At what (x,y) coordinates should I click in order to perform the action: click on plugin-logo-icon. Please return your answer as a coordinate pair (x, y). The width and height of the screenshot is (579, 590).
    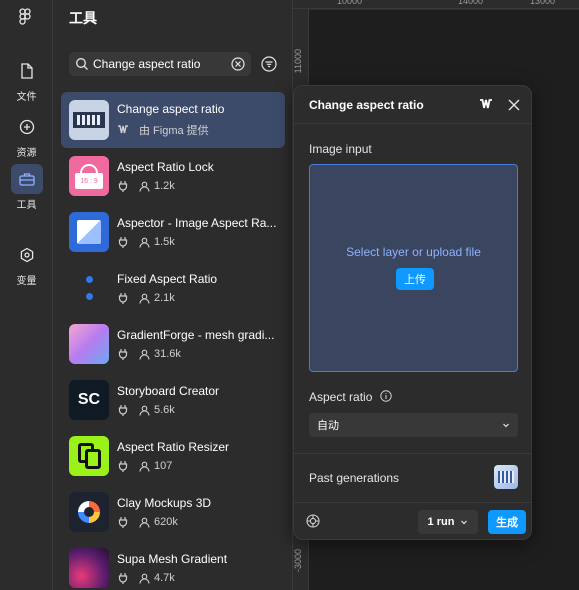
    Looking at the image, I should click on (486, 104).